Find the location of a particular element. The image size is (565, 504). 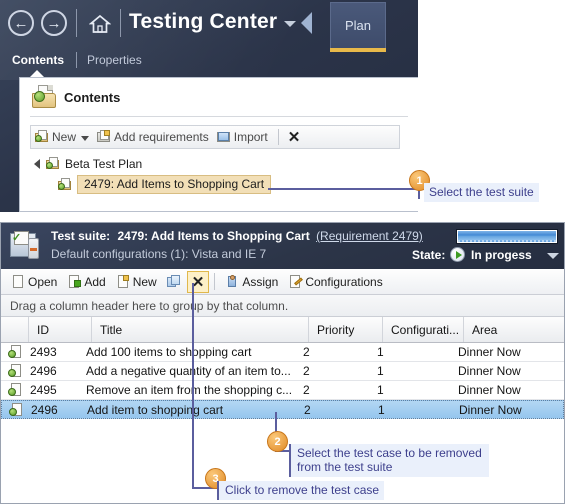

import-button: Import is located at coordinates (242, 137).